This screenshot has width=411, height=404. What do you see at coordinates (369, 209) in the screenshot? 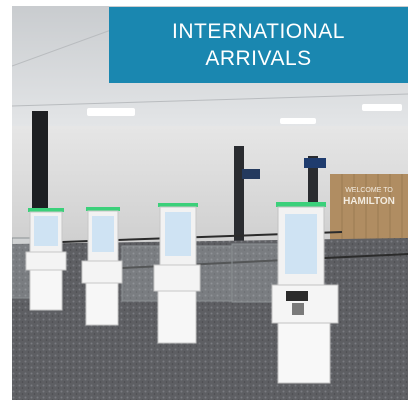
I see `welcome-wall-sign: WELCOME TO HAMILTON` at bounding box center [369, 209].